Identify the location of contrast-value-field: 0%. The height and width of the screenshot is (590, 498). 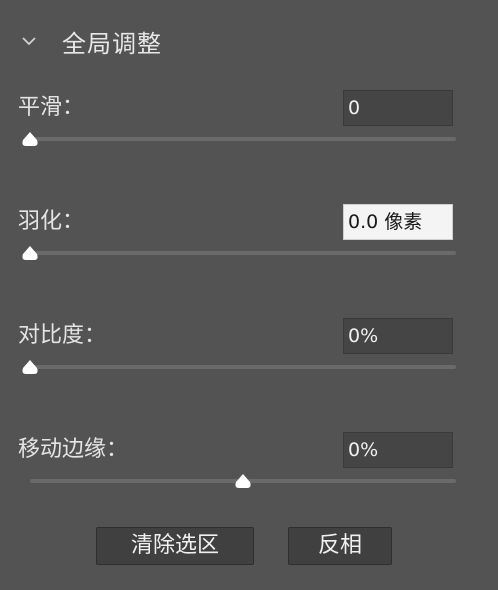
(398, 336).